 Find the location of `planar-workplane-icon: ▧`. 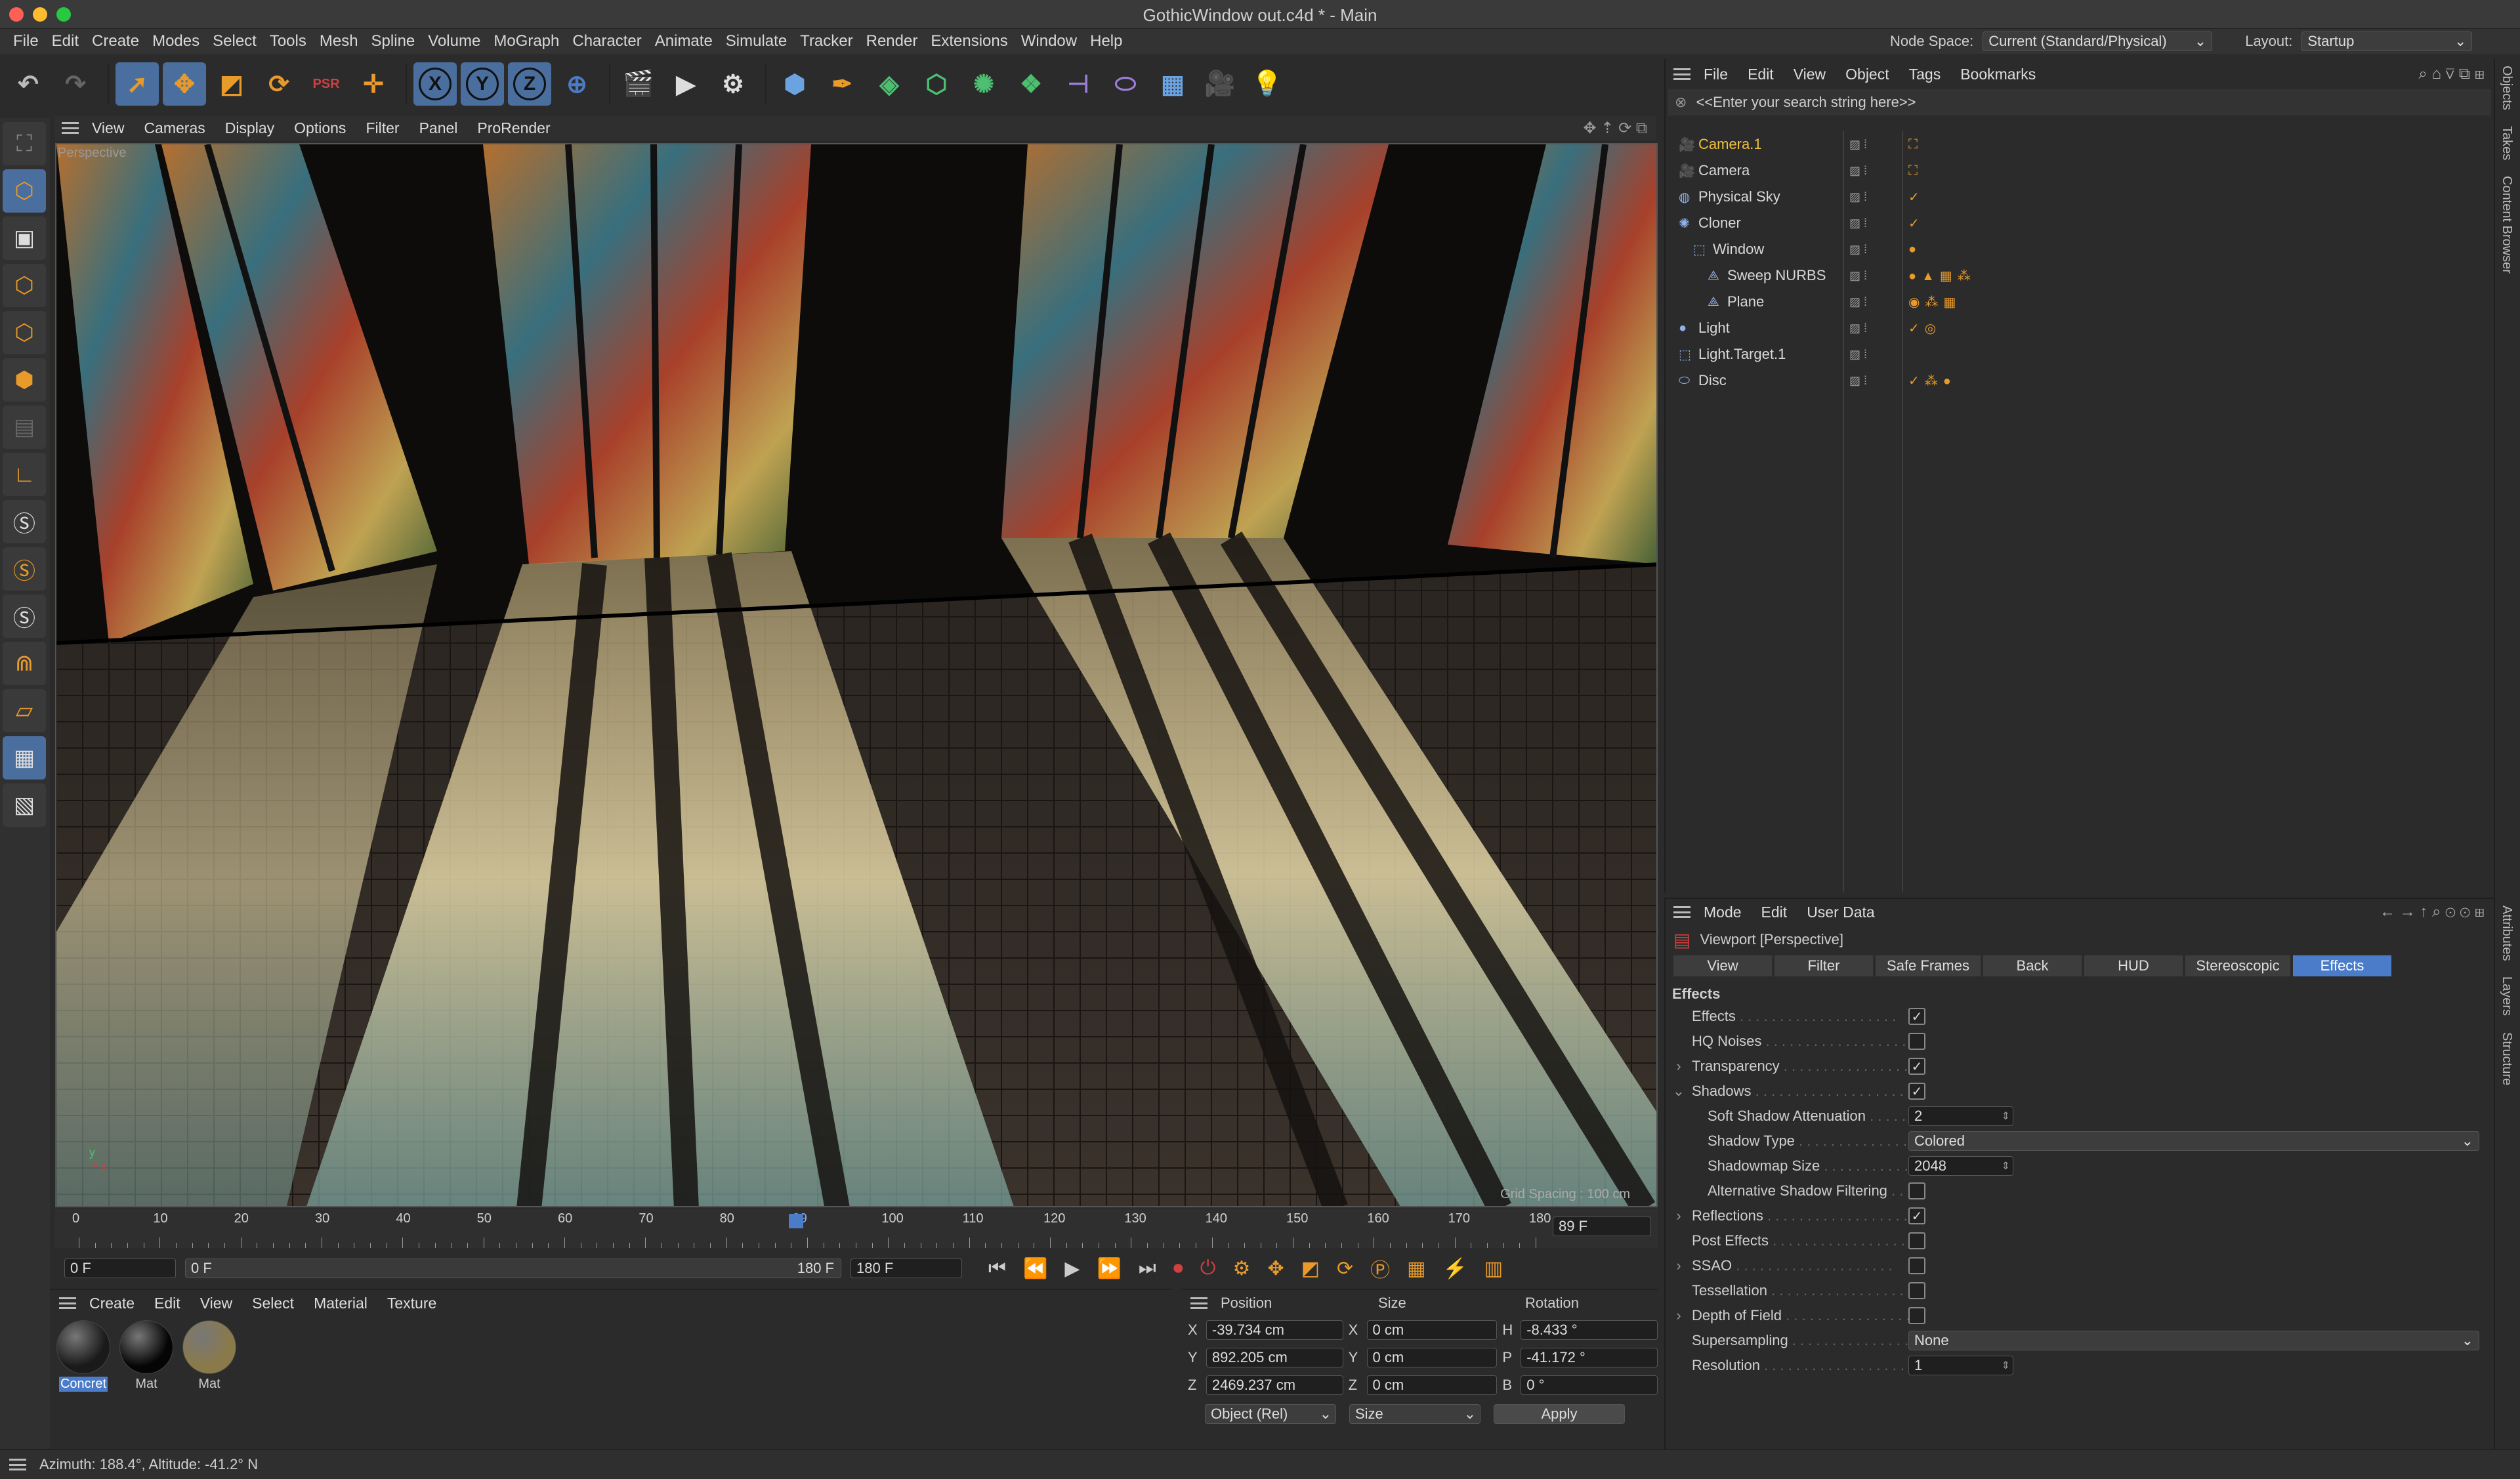

planar-workplane-icon: ▧ is located at coordinates (24, 805).